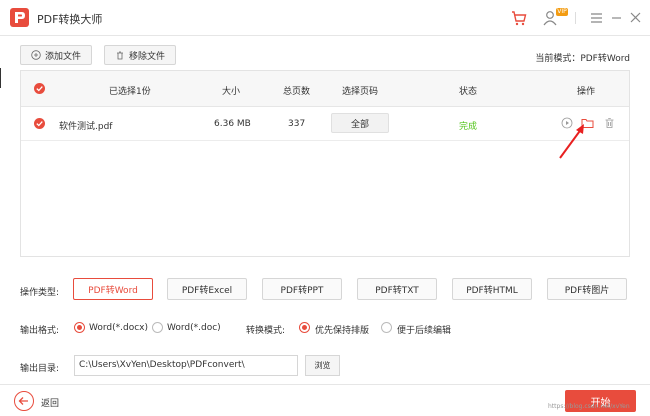 This screenshot has width=650, height=416. What do you see at coordinates (36, 55) in the screenshot?
I see `plus-circle-icon` at bounding box center [36, 55].